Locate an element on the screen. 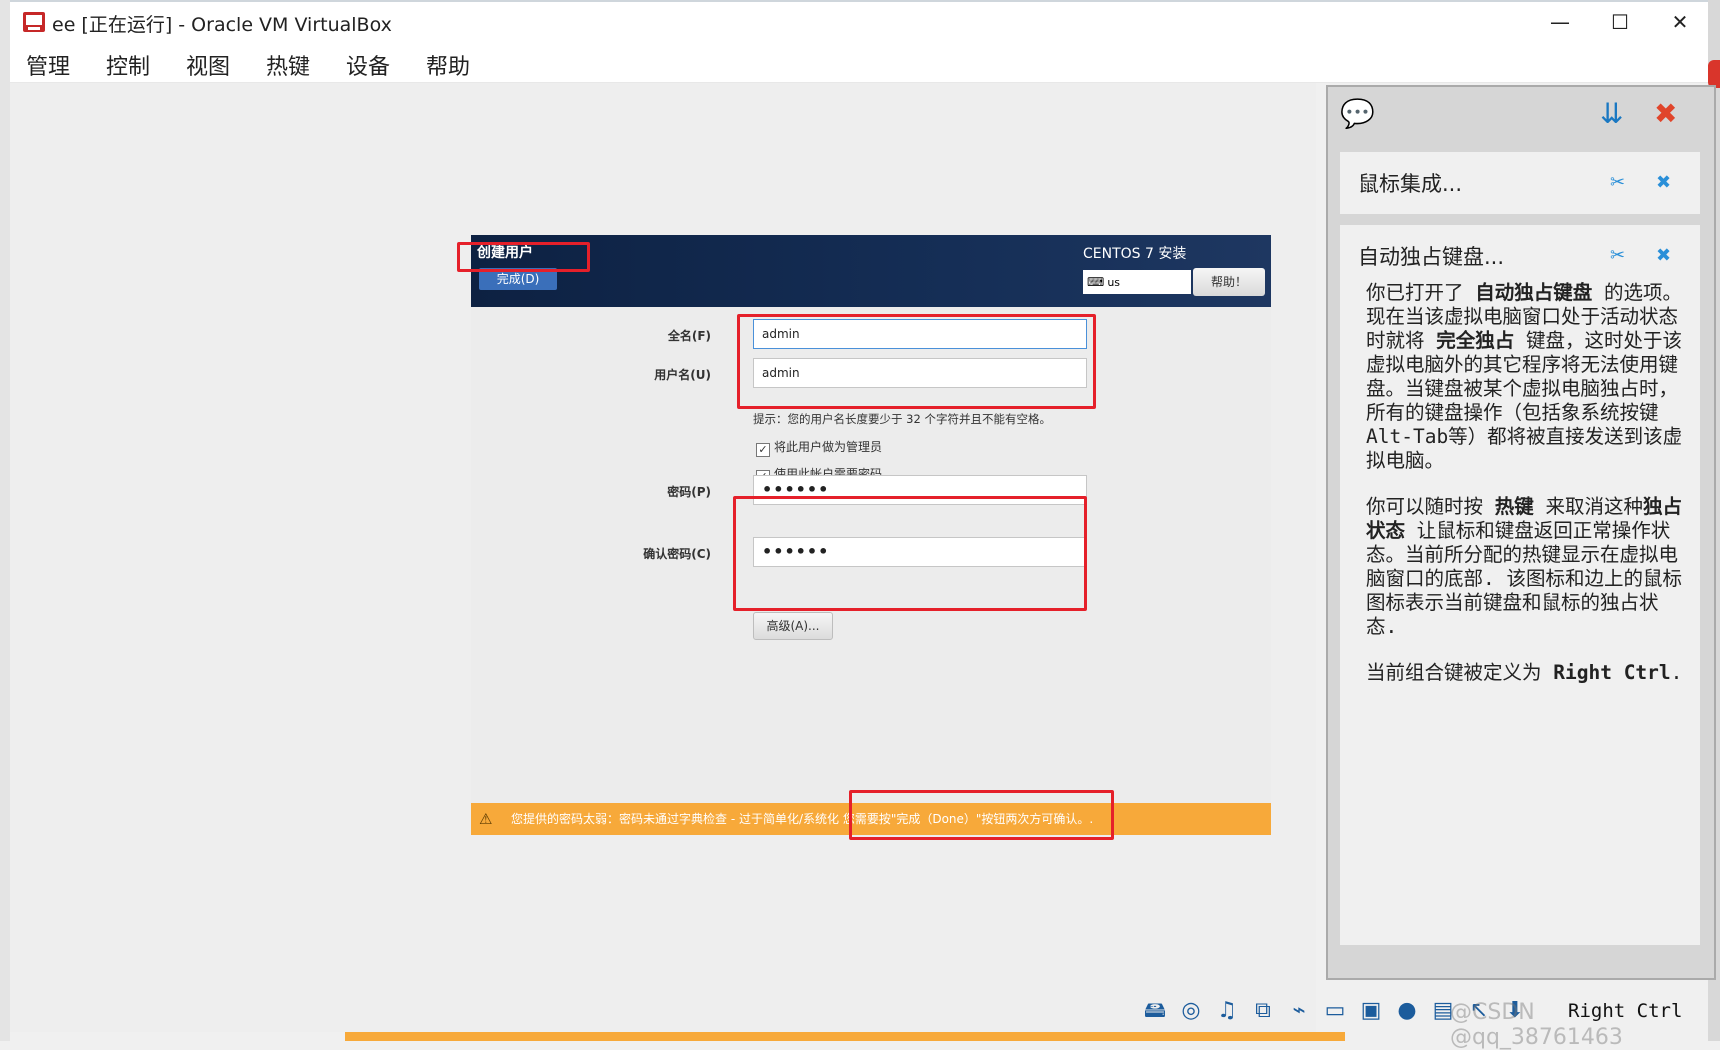 The height and width of the screenshot is (1050, 1720). keyboard-icon: ⌨ is located at coordinates (1096, 282).